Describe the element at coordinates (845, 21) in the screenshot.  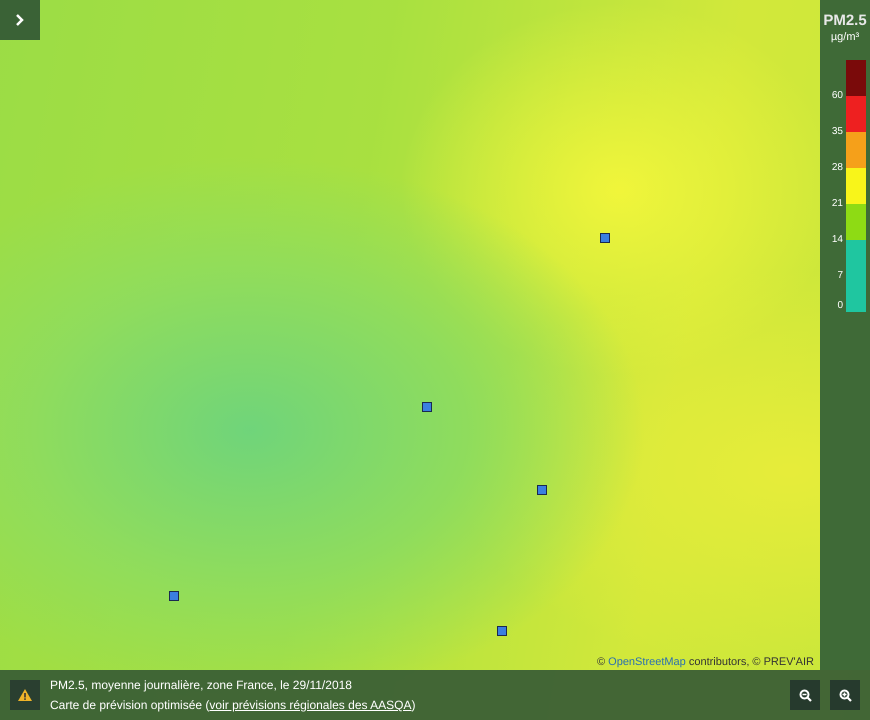
I see `legend-title: PM2.5` at that location.